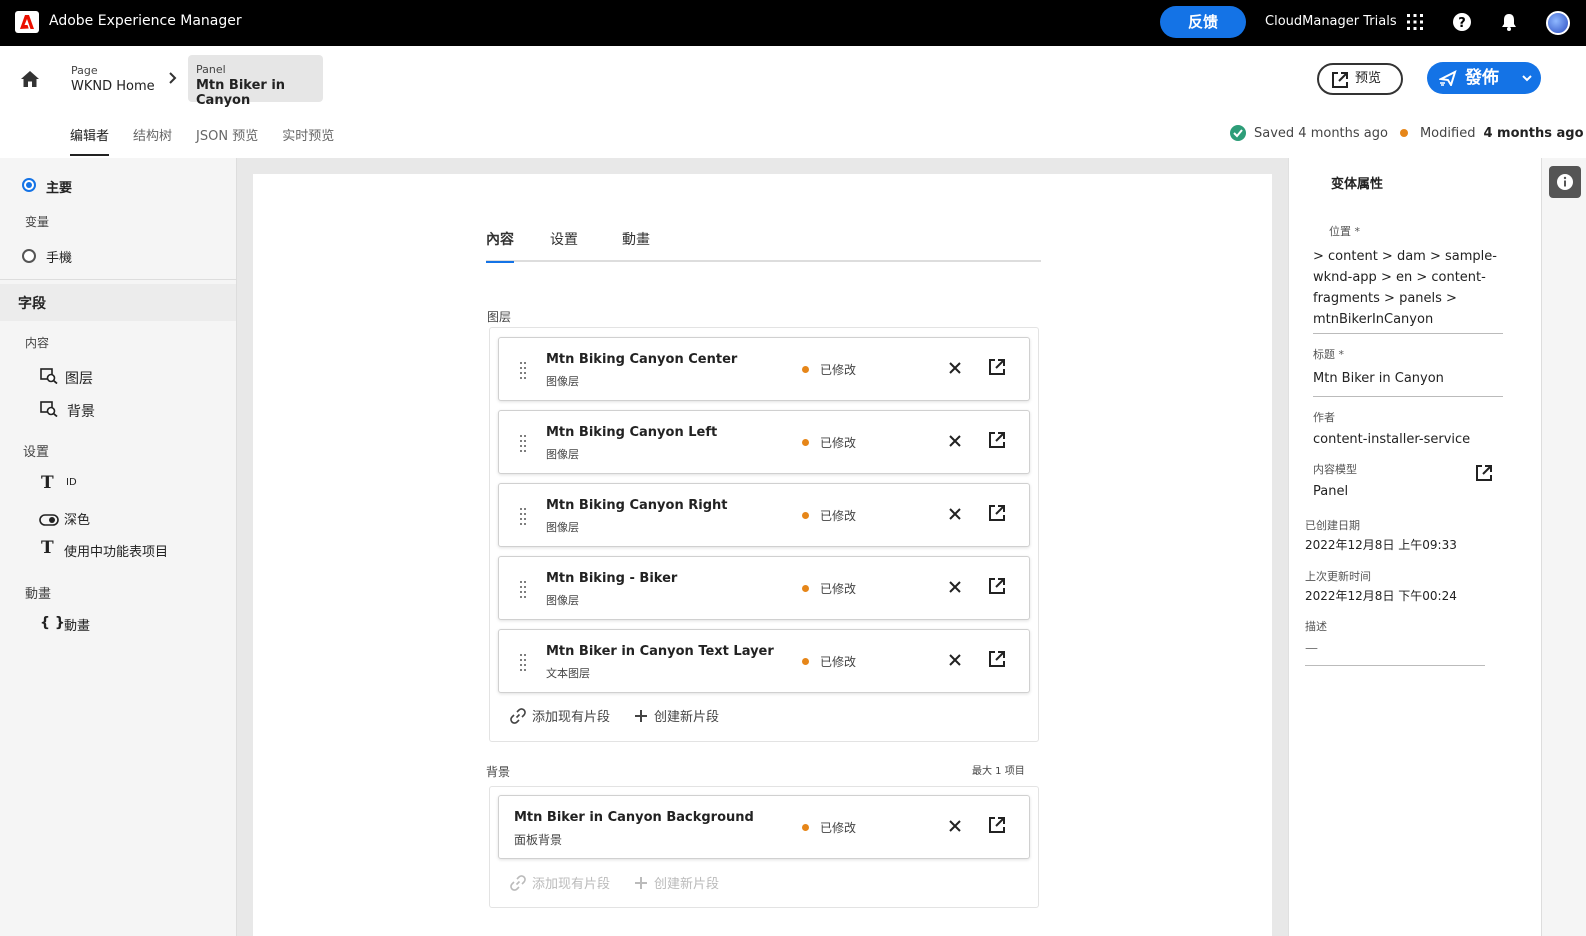 This screenshot has height=936, width=1586. What do you see at coordinates (173, 79) in the screenshot?
I see `chevron-right-icon` at bounding box center [173, 79].